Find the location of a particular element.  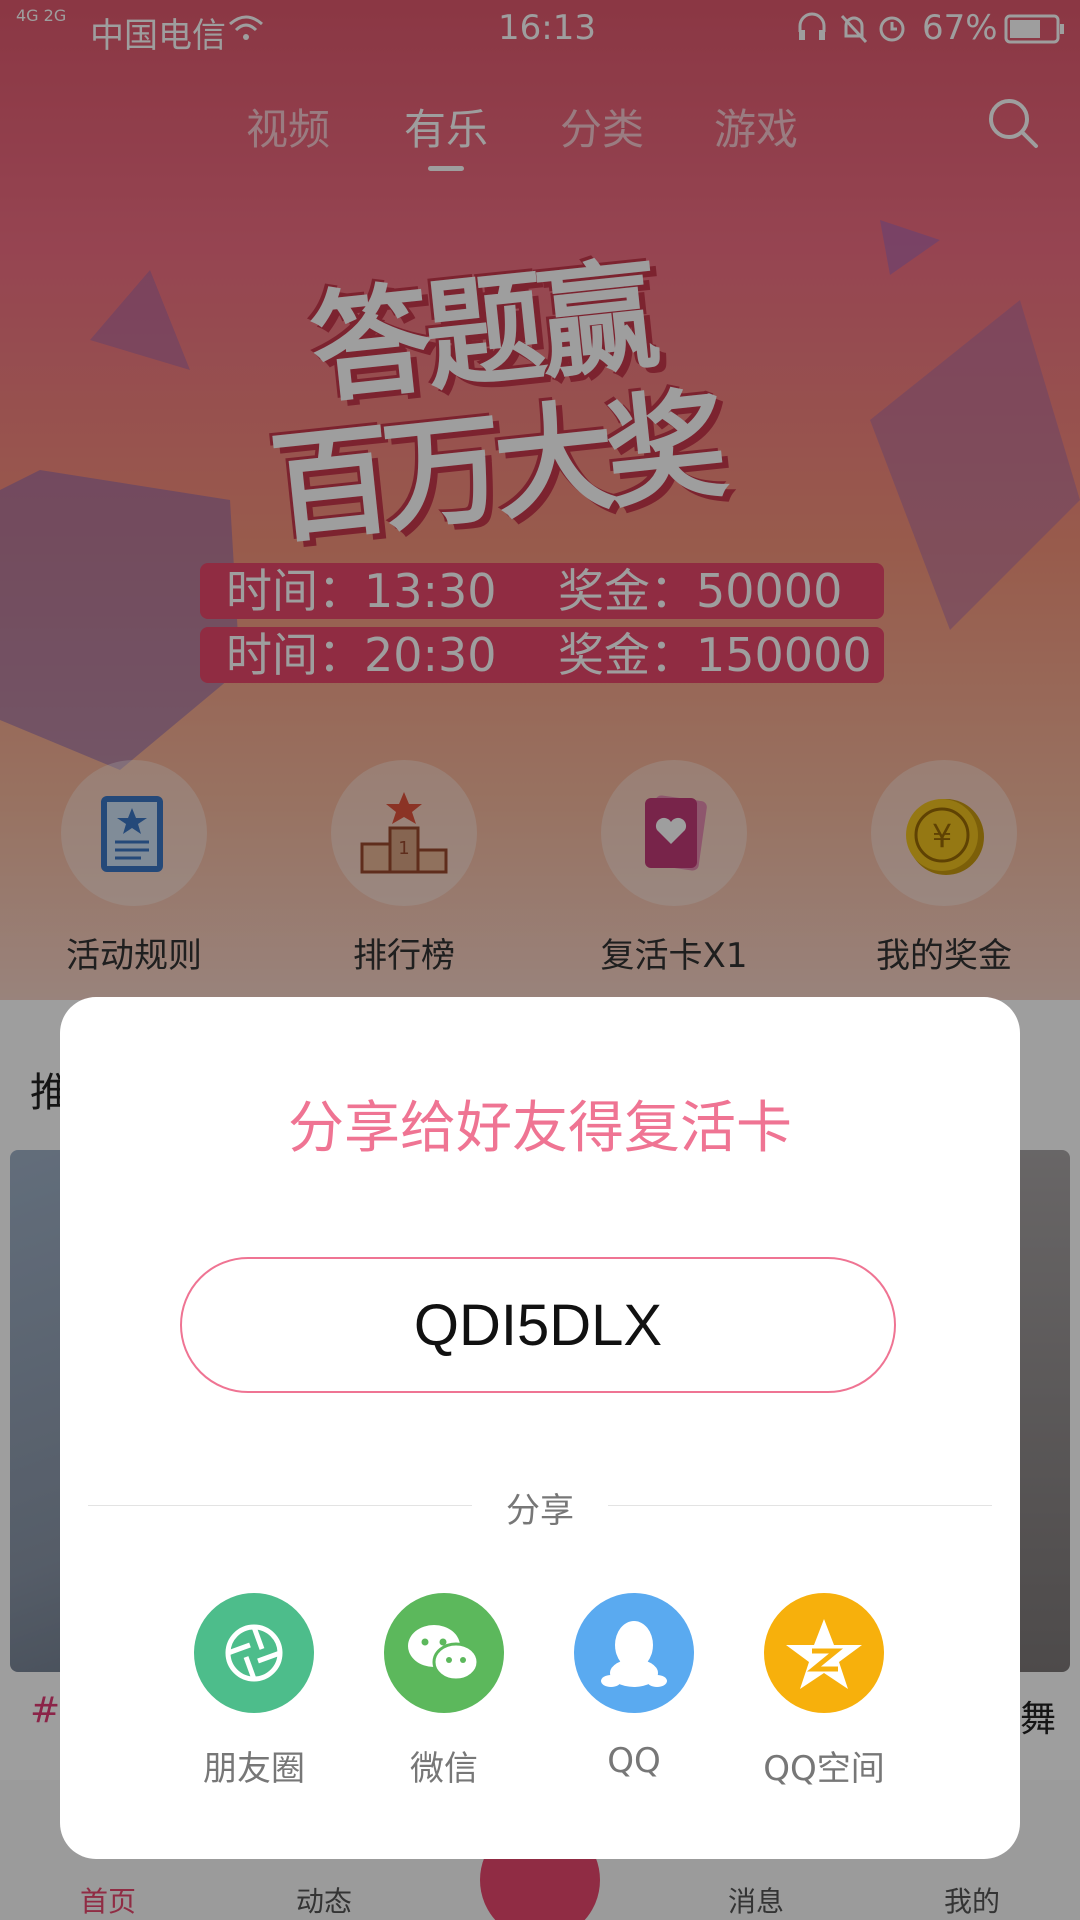

qzone-icon is located at coordinates (824, 1653).